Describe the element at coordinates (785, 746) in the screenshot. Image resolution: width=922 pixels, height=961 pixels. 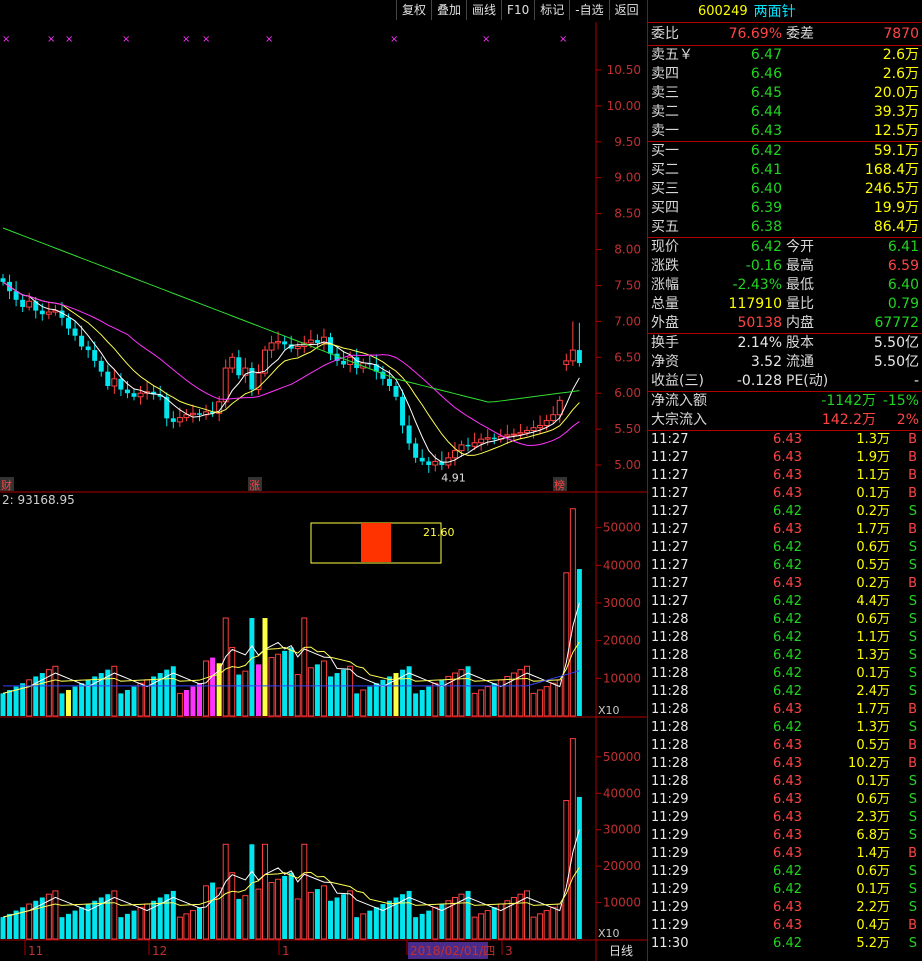
I see `tick-row: 11:28 6.43 0.5万 B` at that location.